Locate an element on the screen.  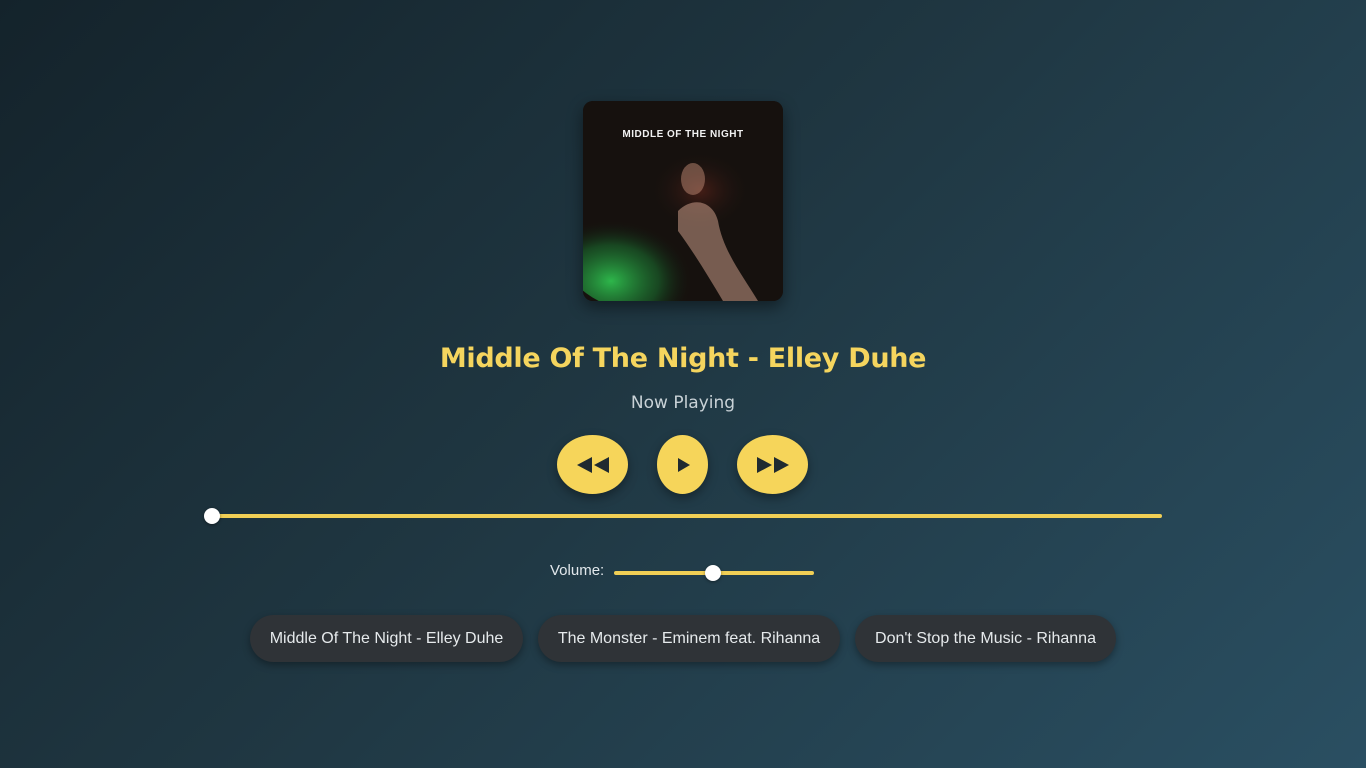
fast-forward-icon is located at coordinates (772, 464).